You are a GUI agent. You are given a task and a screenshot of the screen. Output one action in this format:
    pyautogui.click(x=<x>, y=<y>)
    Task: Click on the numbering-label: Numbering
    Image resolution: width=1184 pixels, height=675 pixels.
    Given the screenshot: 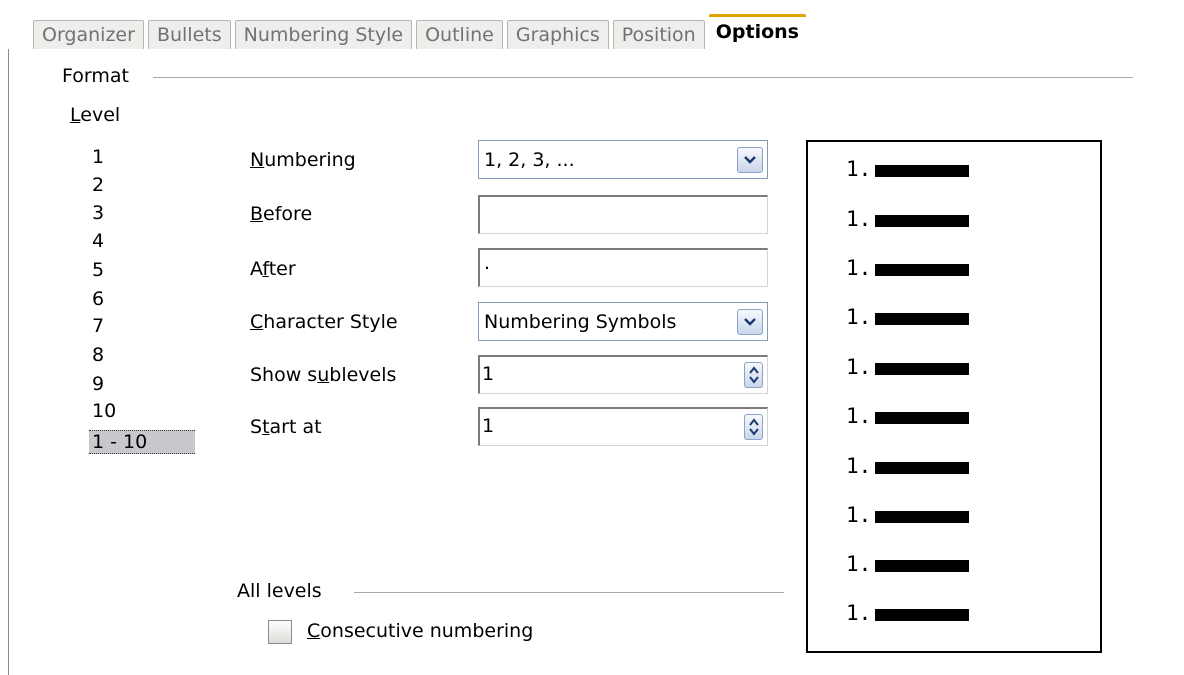 What is the action you would take?
    pyautogui.click(x=303, y=160)
    